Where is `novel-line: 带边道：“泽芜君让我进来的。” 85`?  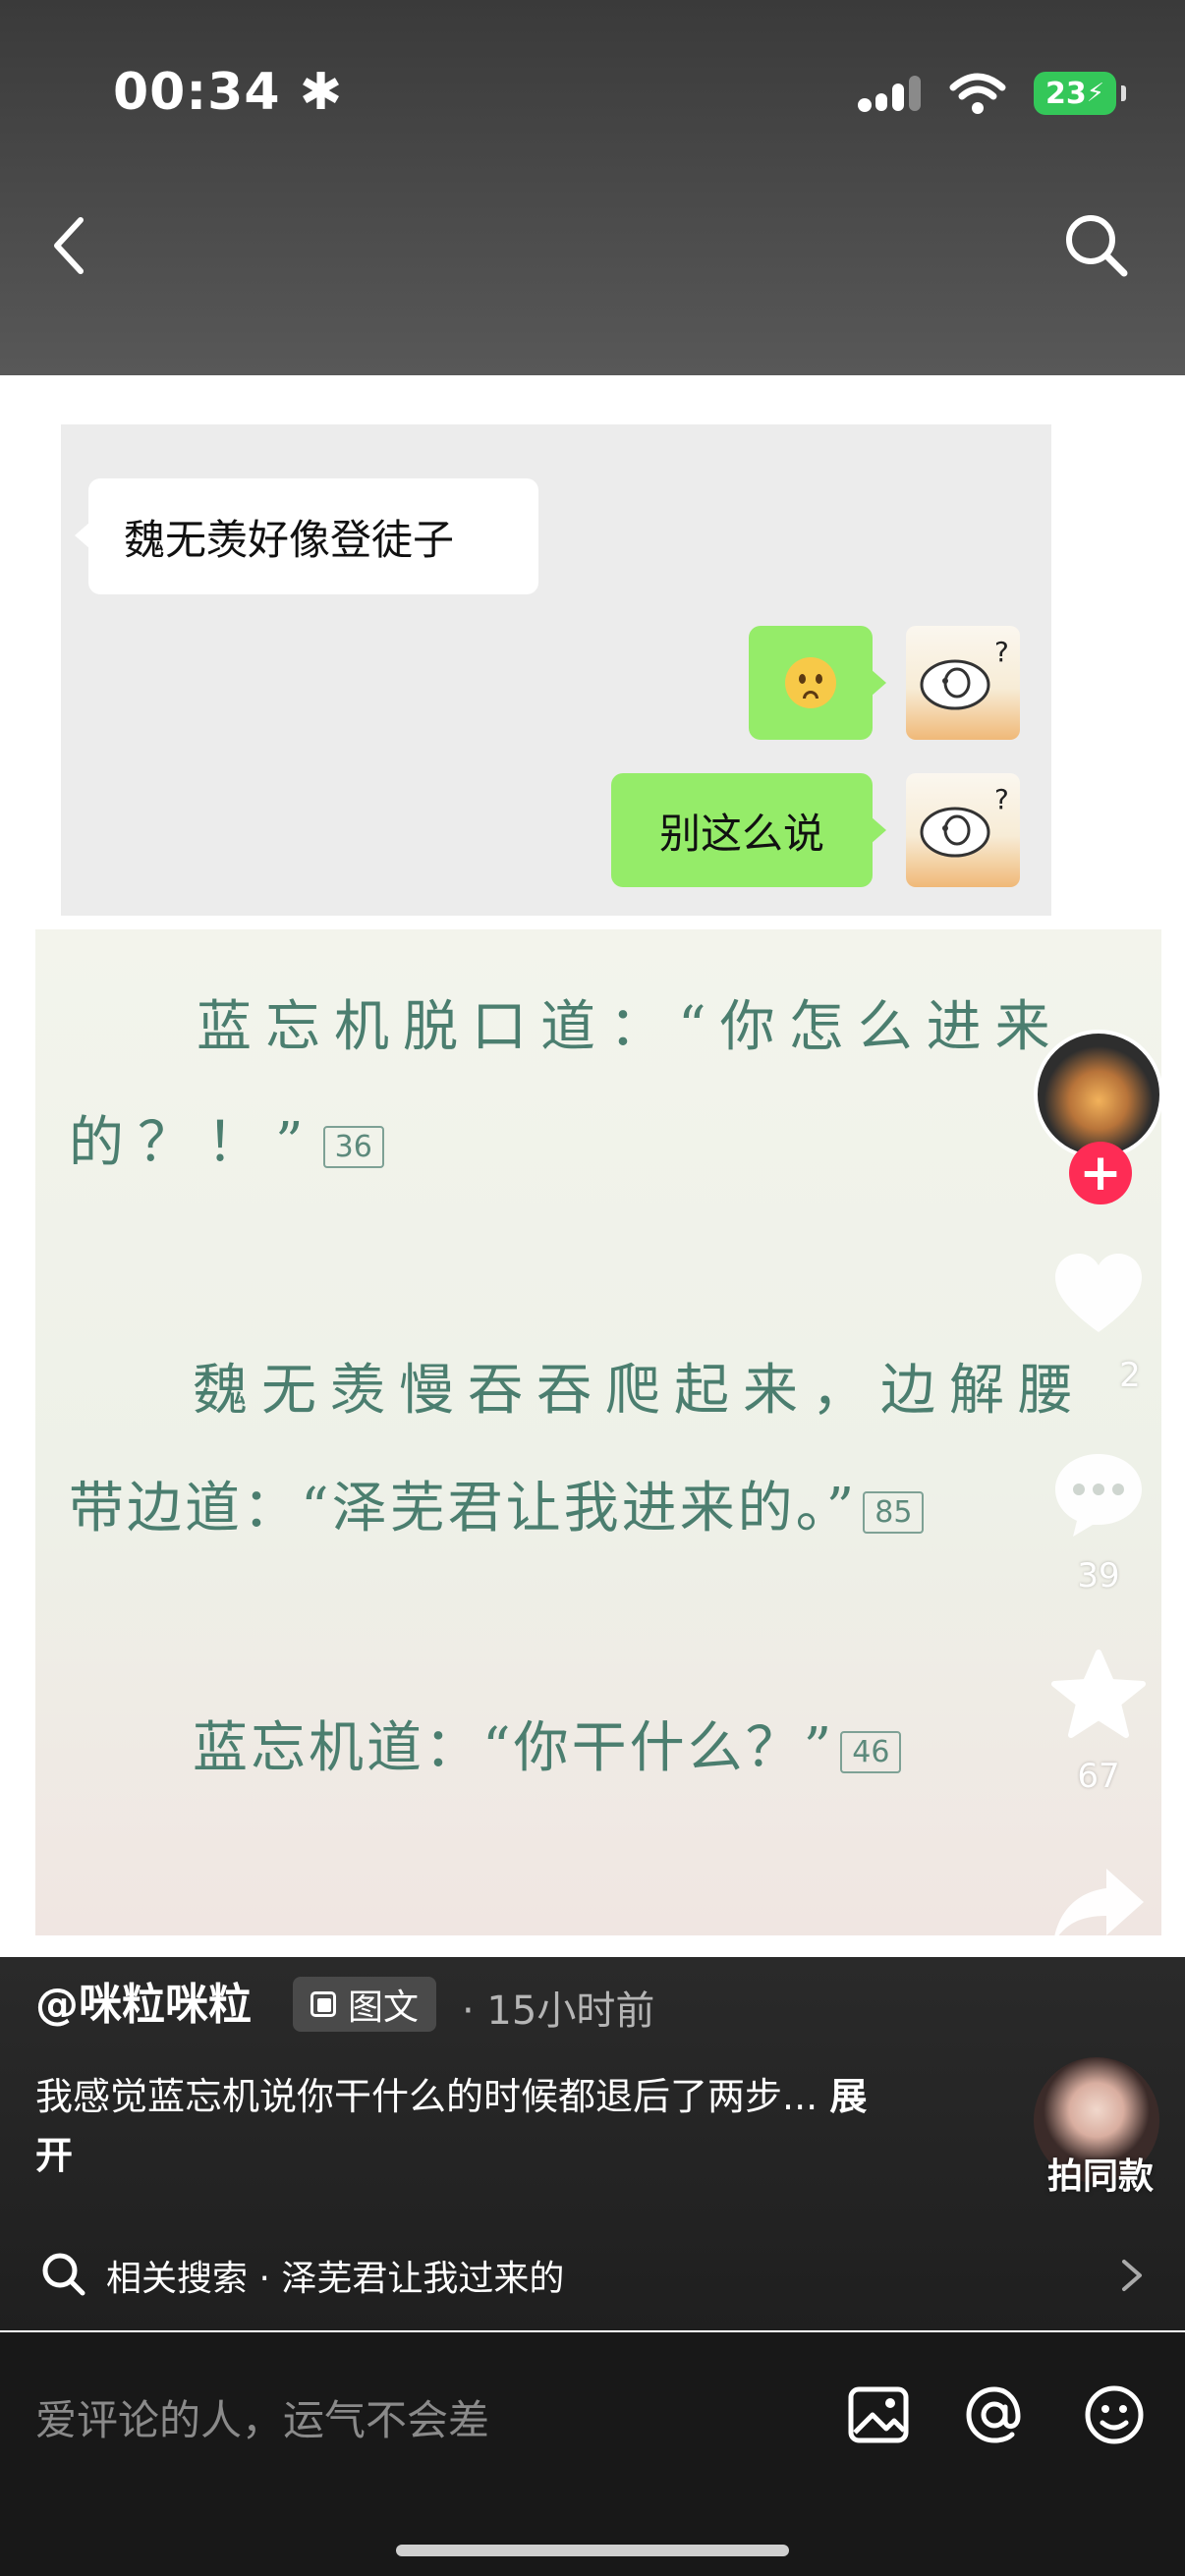 novel-line: 带边道：“泽芜君让我进来的。” 85 is located at coordinates (497, 1503).